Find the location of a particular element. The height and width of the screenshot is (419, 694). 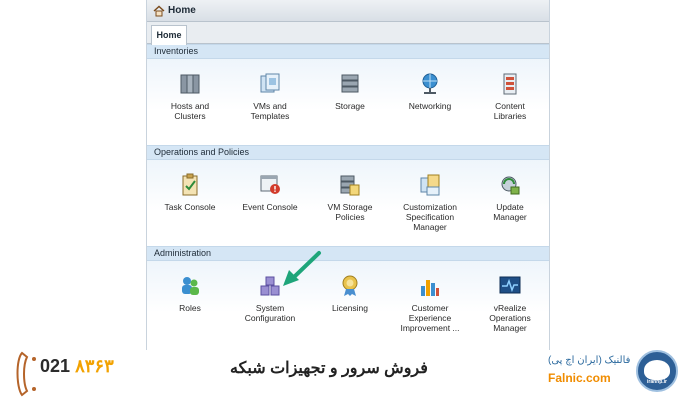

brand-name-english: Falnic.com is located at coordinates (579, 378).